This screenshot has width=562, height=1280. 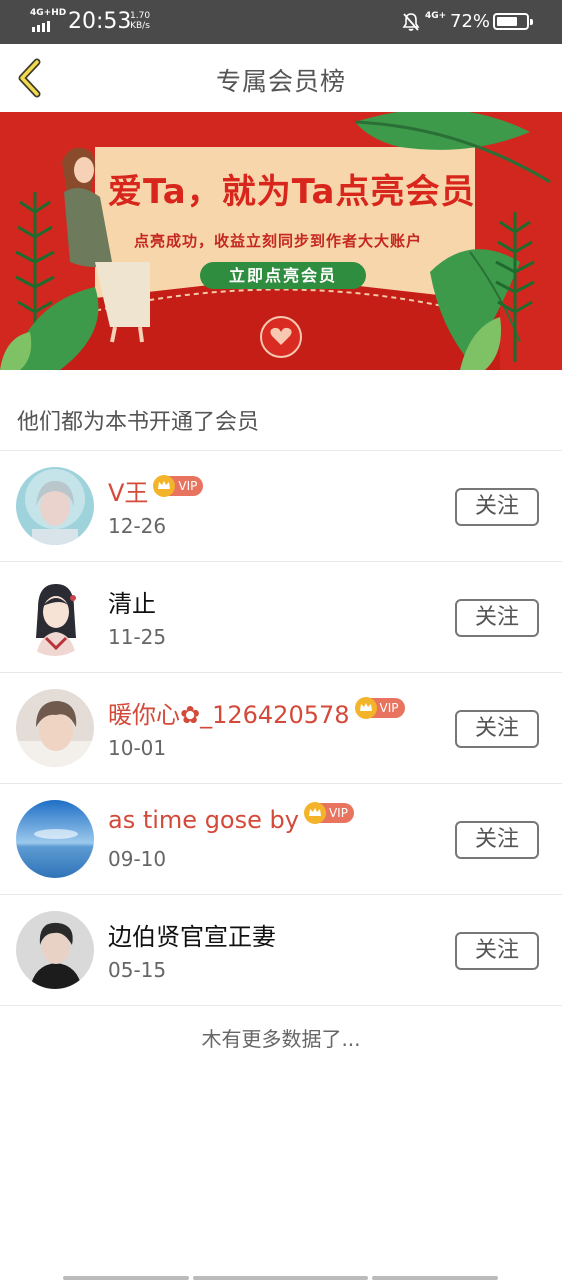 I want to click on network-type: 4G+HD, so click(x=48, y=13).